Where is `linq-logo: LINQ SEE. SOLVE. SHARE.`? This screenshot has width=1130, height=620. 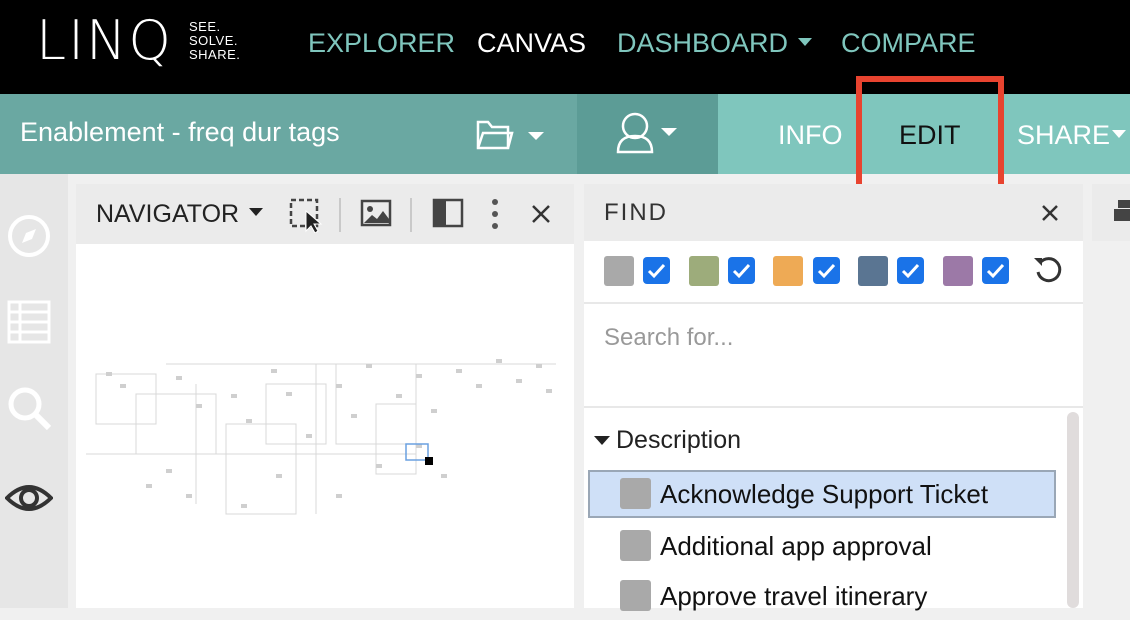 linq-logo: LINQ SEE. SOLVE. SHARE. is located at coordinates (138, 40).